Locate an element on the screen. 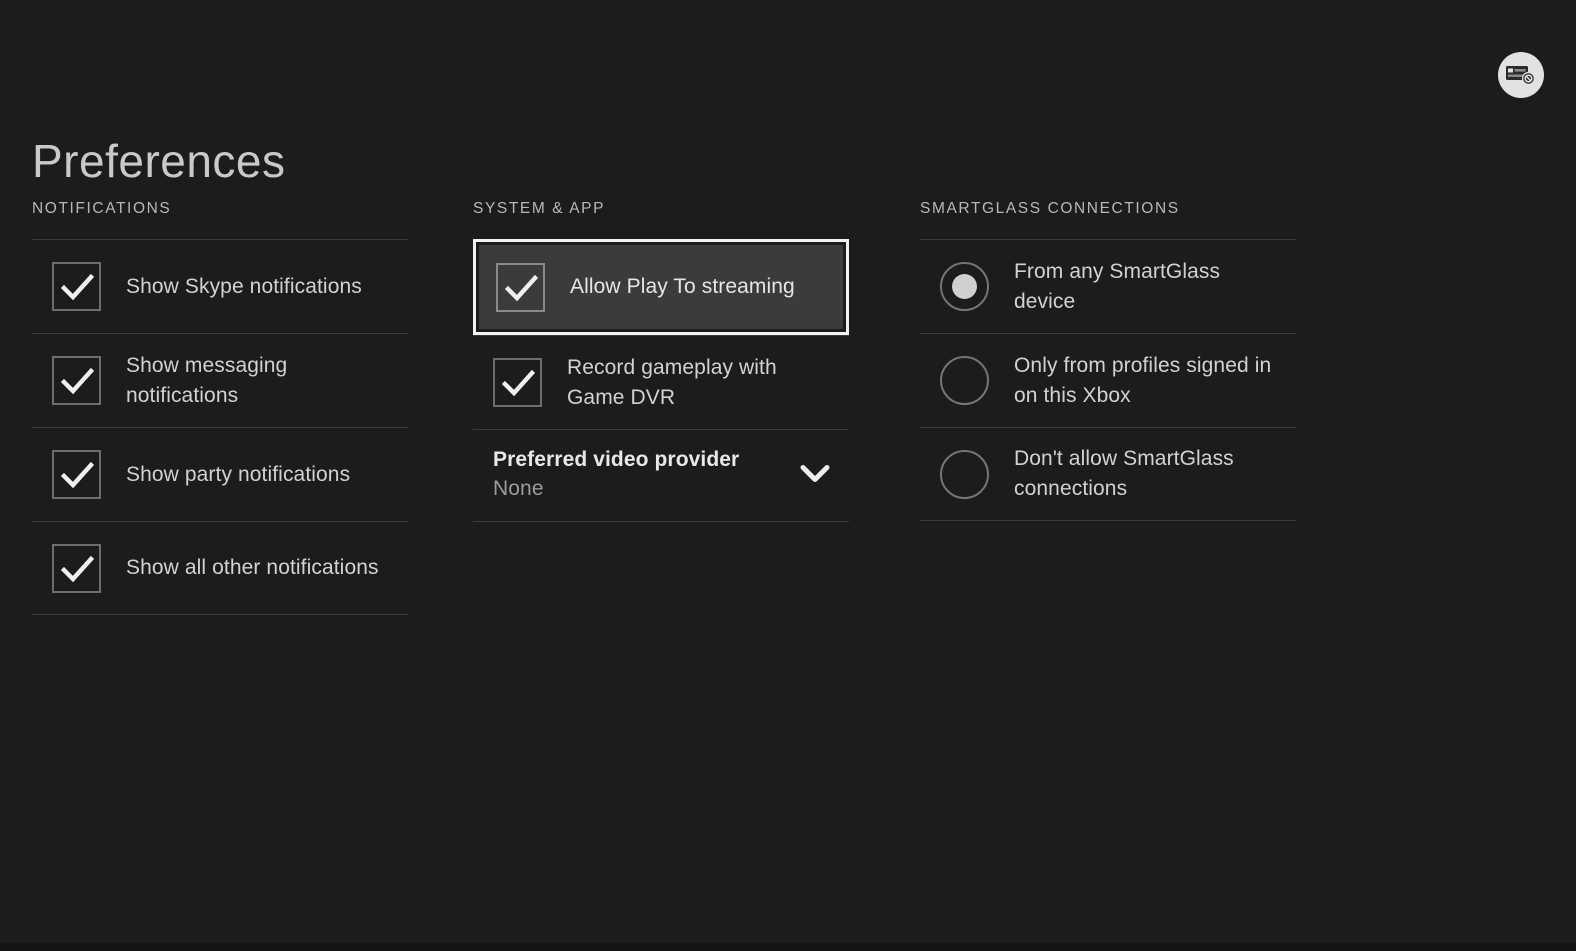 The image size is (1576, 951). checkbox-allow-play-to-streaming is located at coordinates (520, 287).